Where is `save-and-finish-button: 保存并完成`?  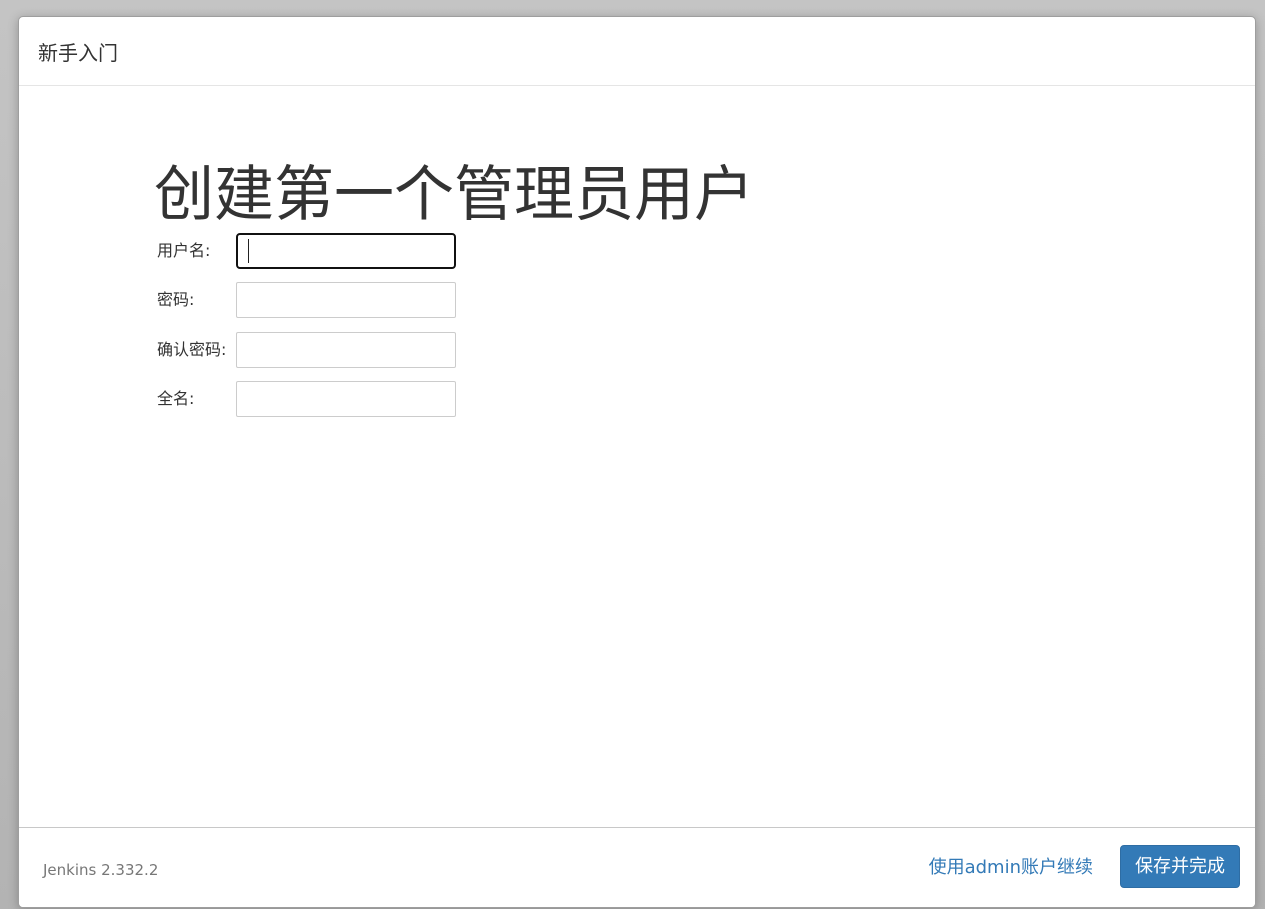
save-and-finish-button: 保存并完成 is located at coordinates (1180, 866).